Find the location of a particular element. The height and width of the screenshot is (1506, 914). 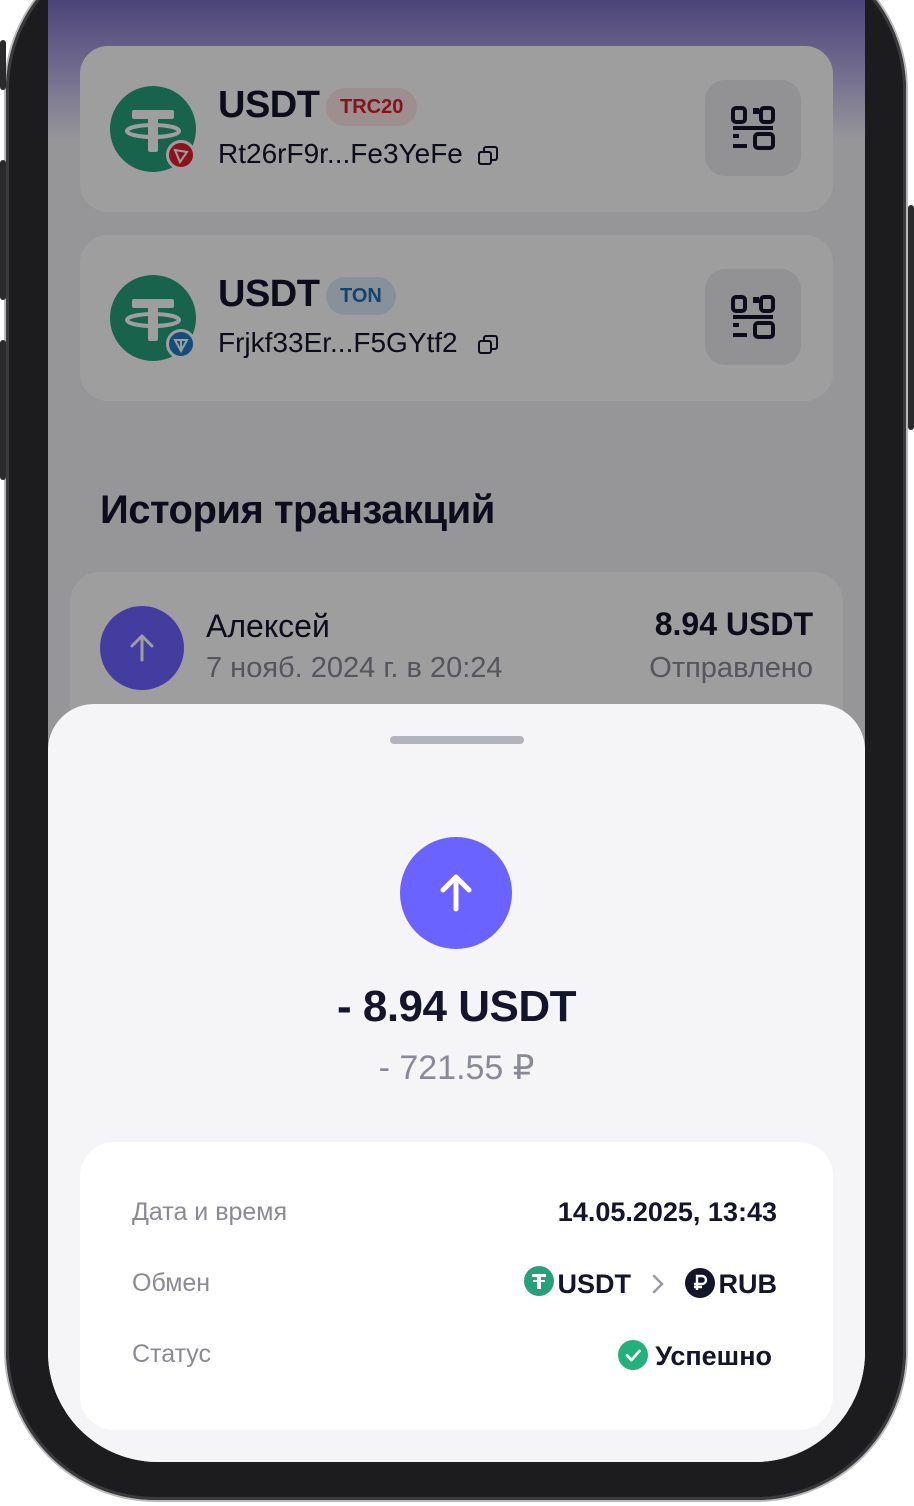

mute-switch is located at coordinates (3, 65).